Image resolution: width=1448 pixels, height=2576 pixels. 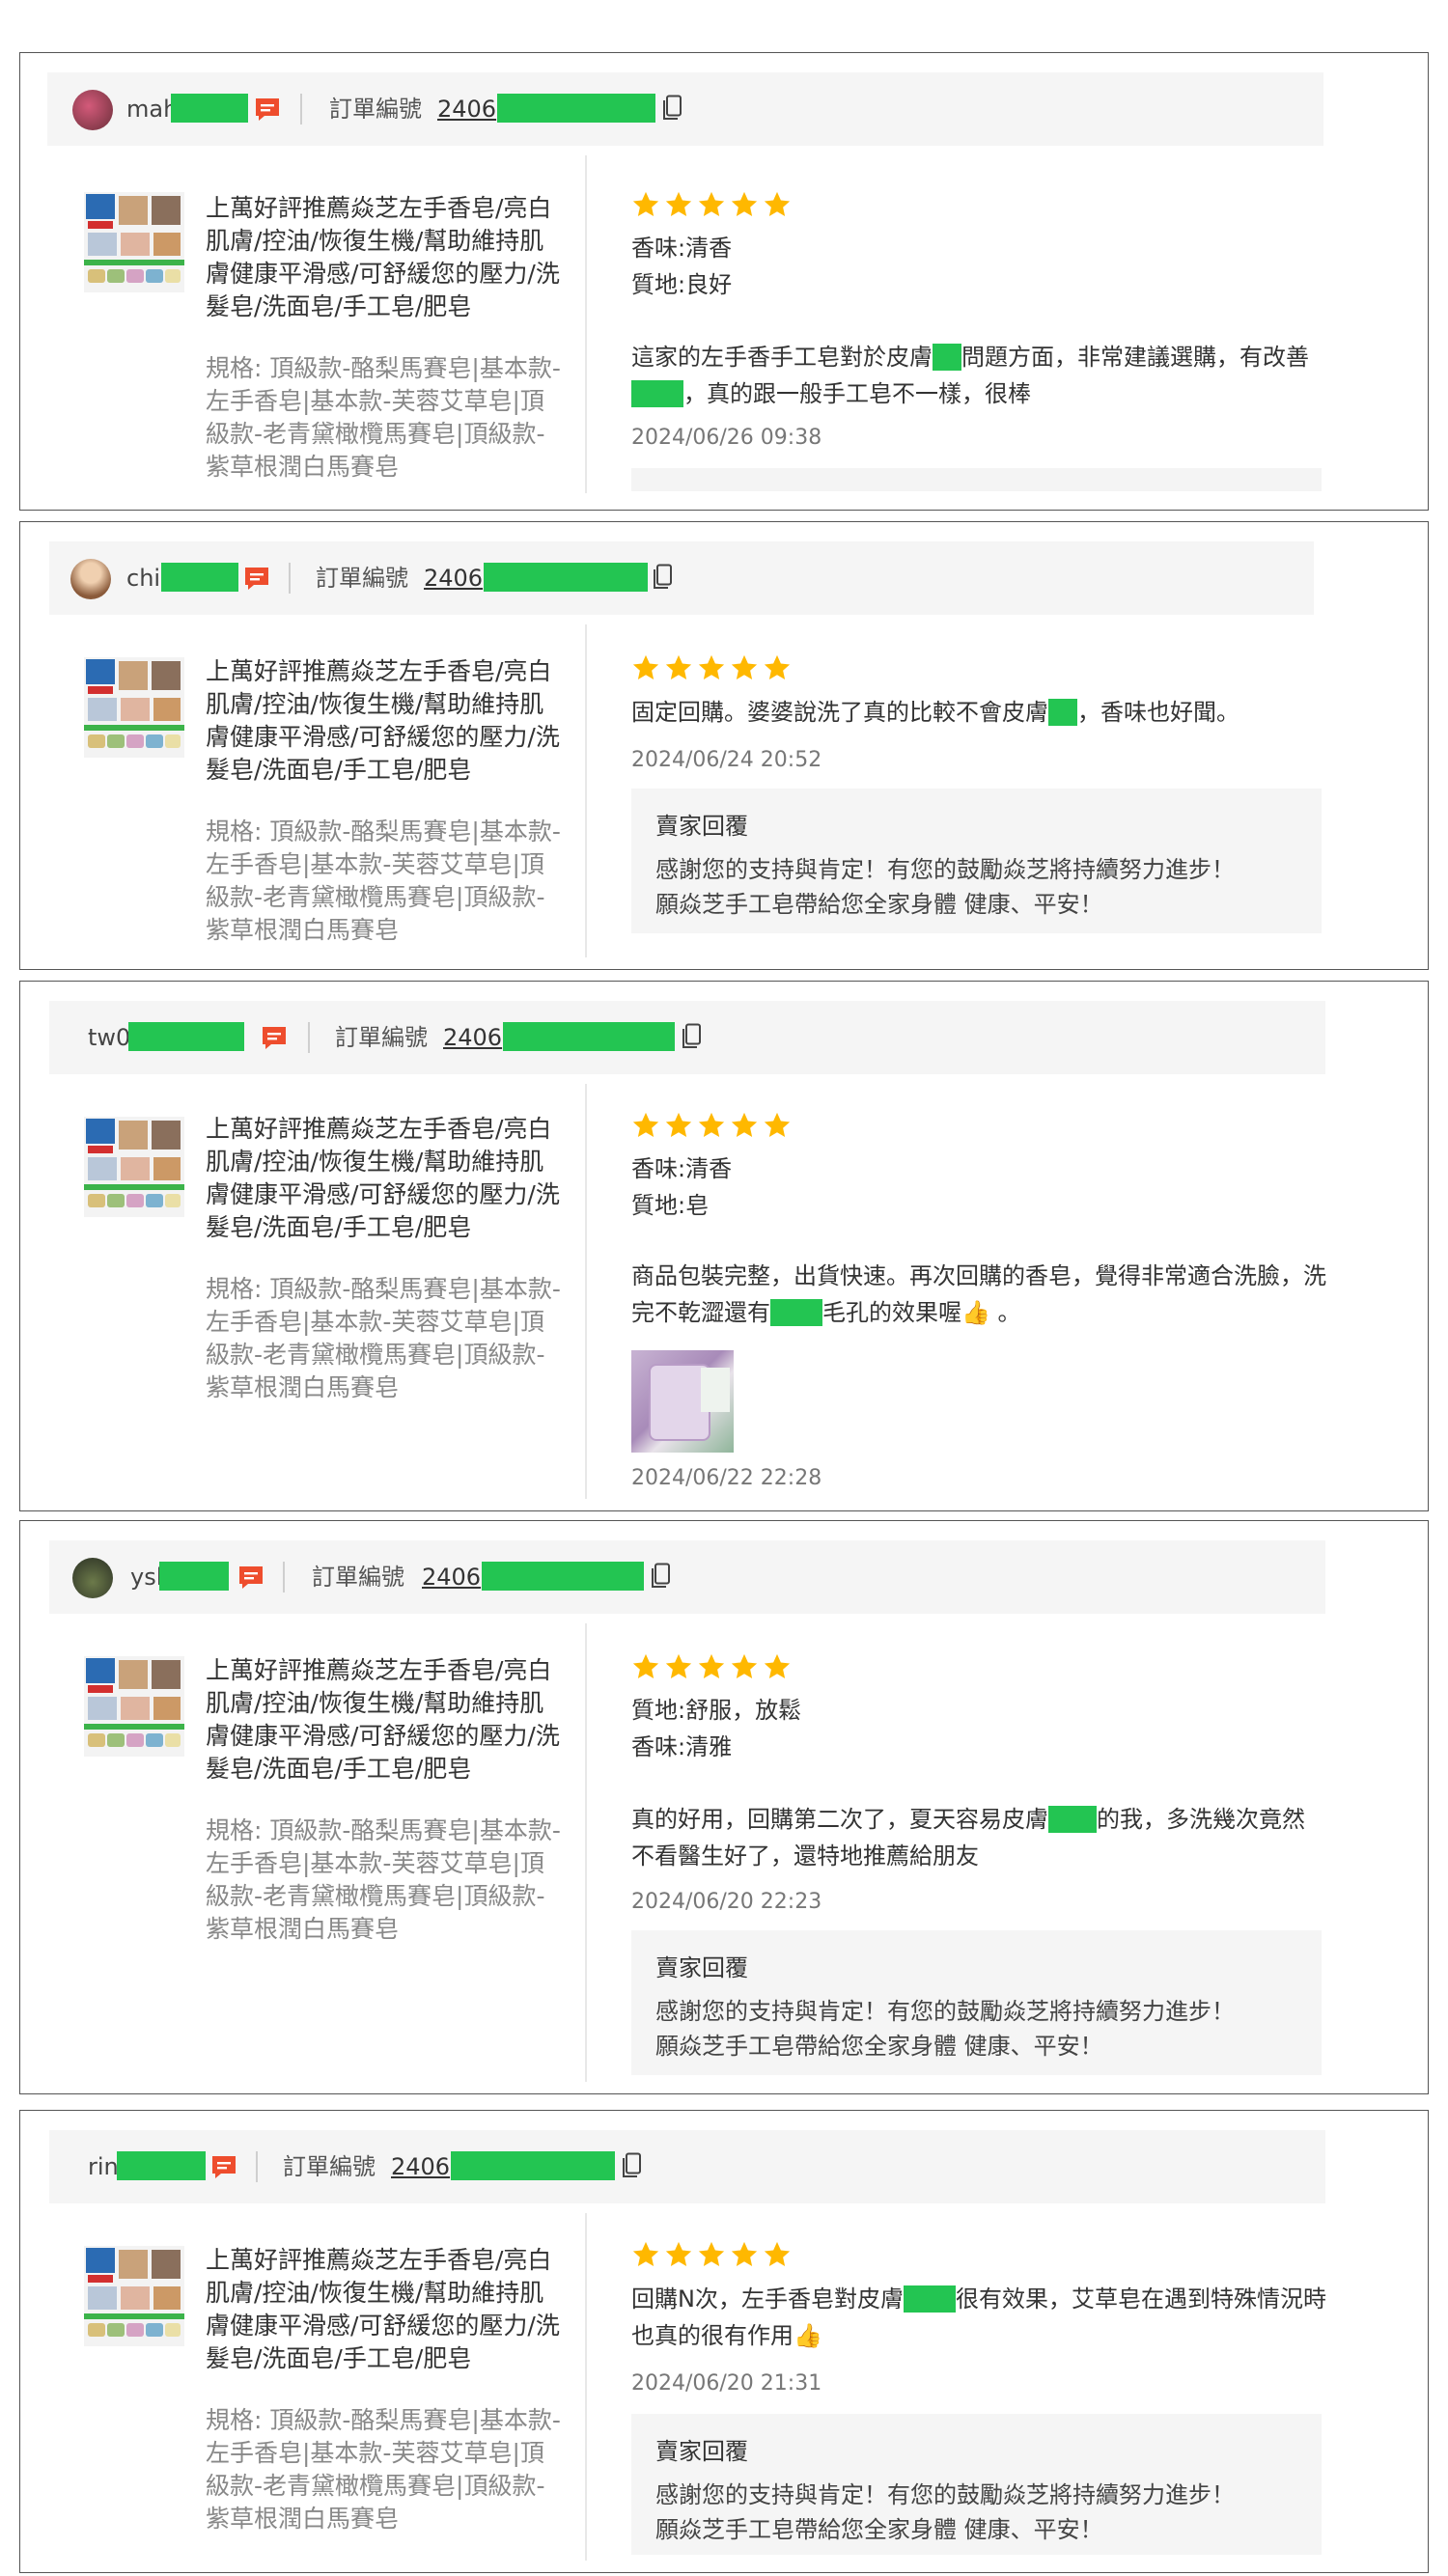 What do you see at coordinates (979, 2317) in the screenshot?
I see `review-text: 回購N次，左手香皂對皮膚 很有效果，艾草皂在遇到特殊情況時也真的很有作用👍` at bounding box center [979, 2317].